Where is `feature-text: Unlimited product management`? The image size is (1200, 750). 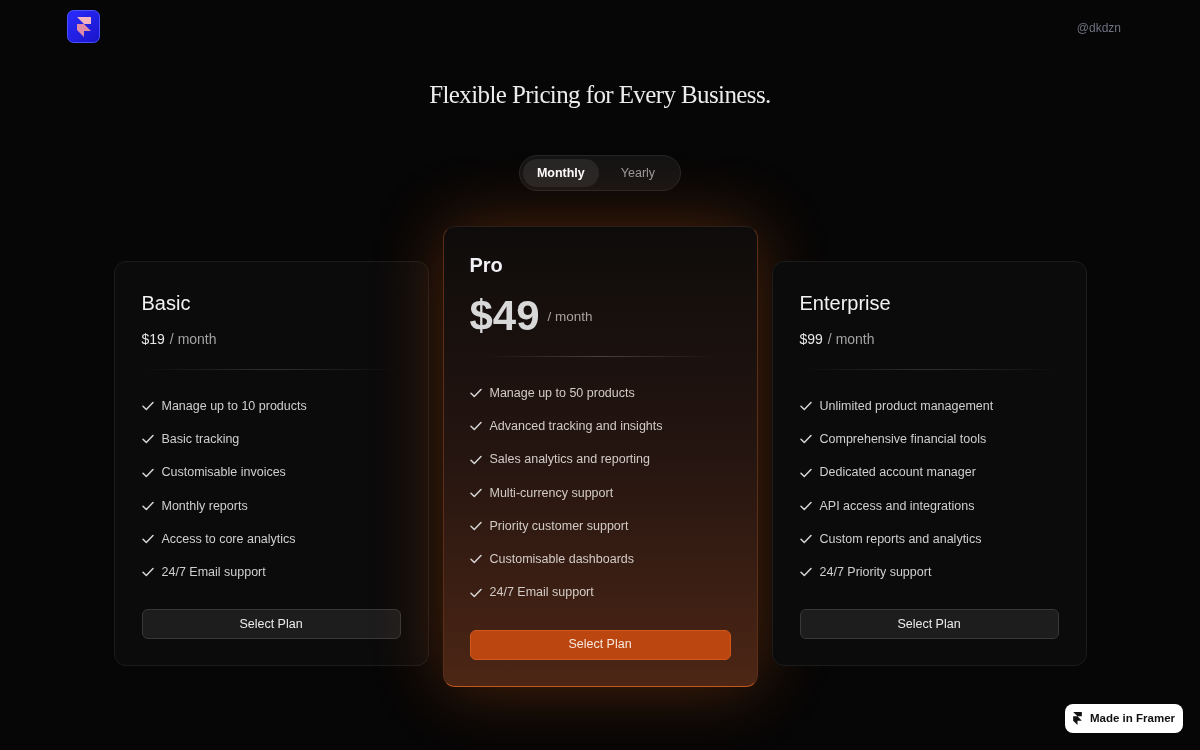
feature-text: Unlimited product management is located at coordinates (906, 406).